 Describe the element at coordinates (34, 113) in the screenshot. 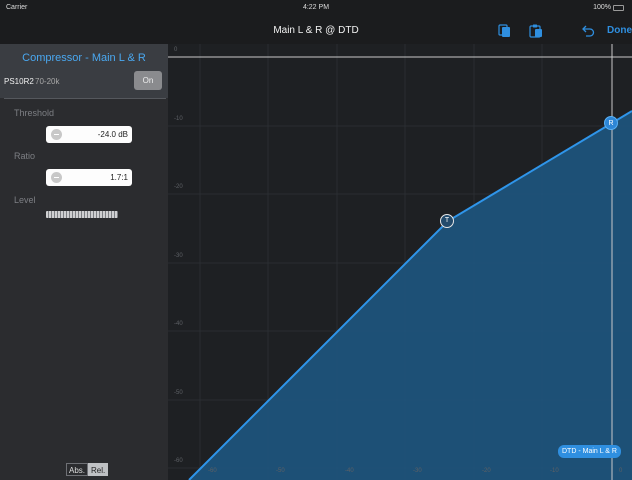

I see `threshold-label: Threshold` at that location.